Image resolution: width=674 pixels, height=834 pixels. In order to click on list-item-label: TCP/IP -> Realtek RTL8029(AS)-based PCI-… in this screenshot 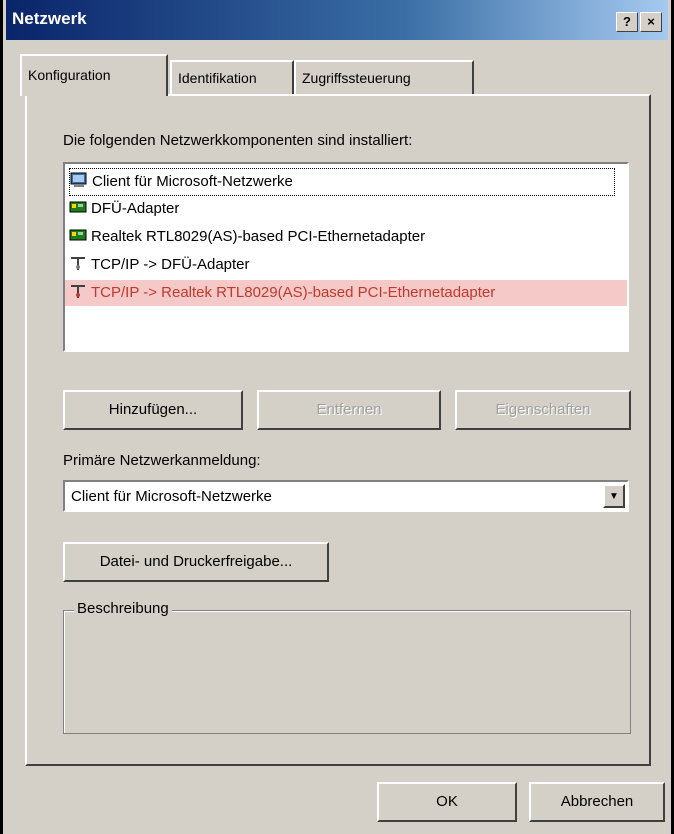, I will do `click(293, 292)`.